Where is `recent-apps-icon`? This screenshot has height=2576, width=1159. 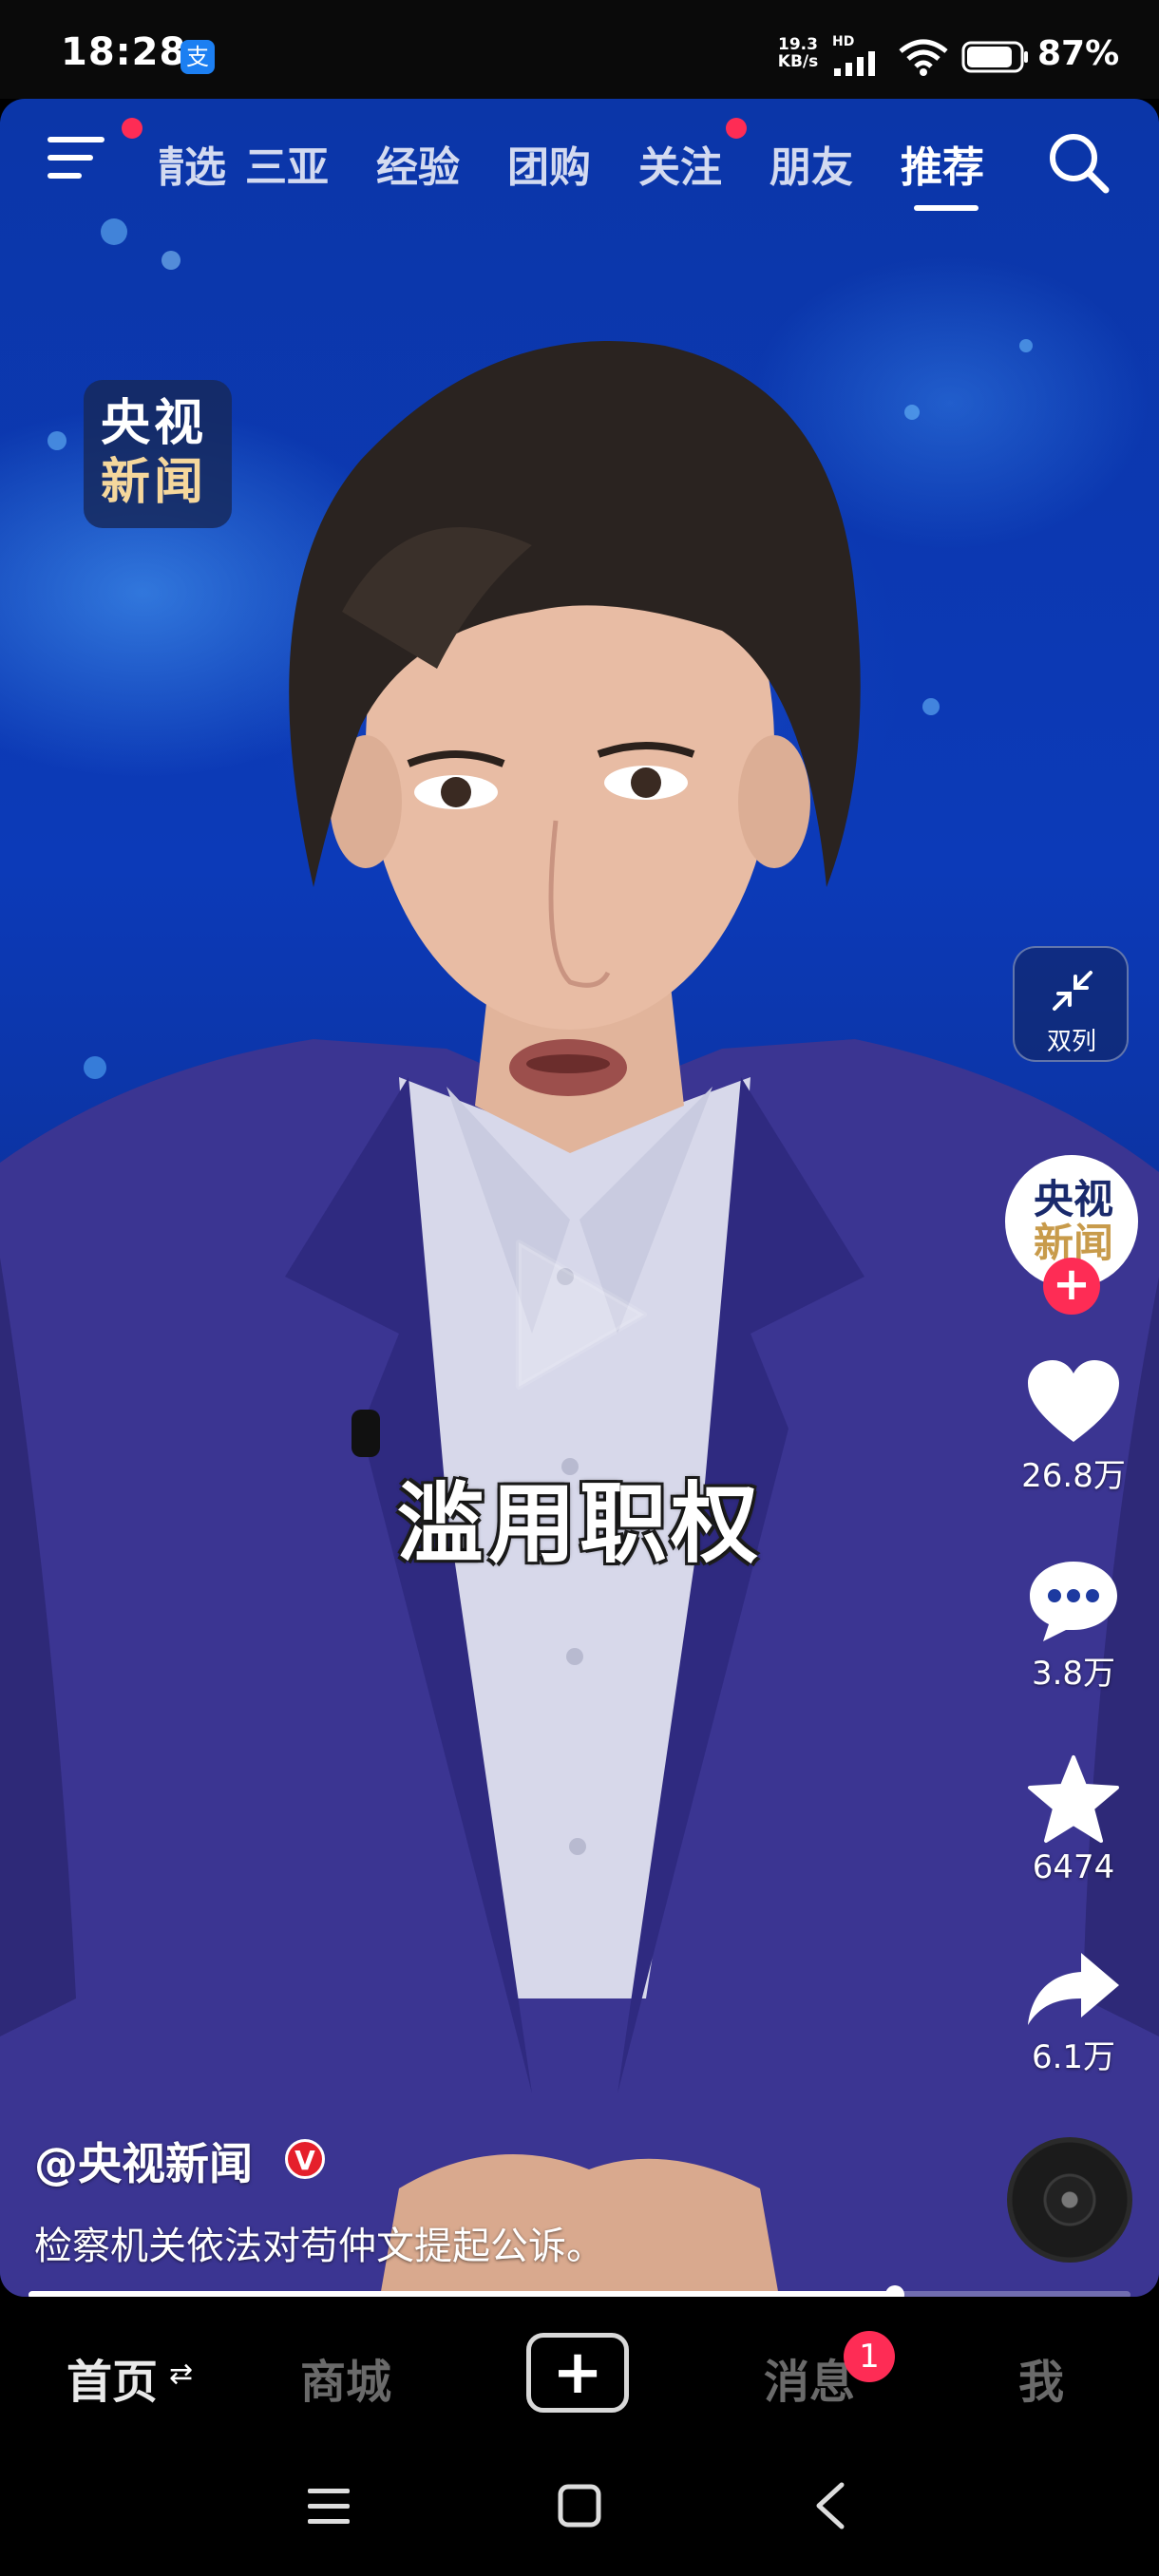 recent-apps-icon is located at coordinates (328, 2505).